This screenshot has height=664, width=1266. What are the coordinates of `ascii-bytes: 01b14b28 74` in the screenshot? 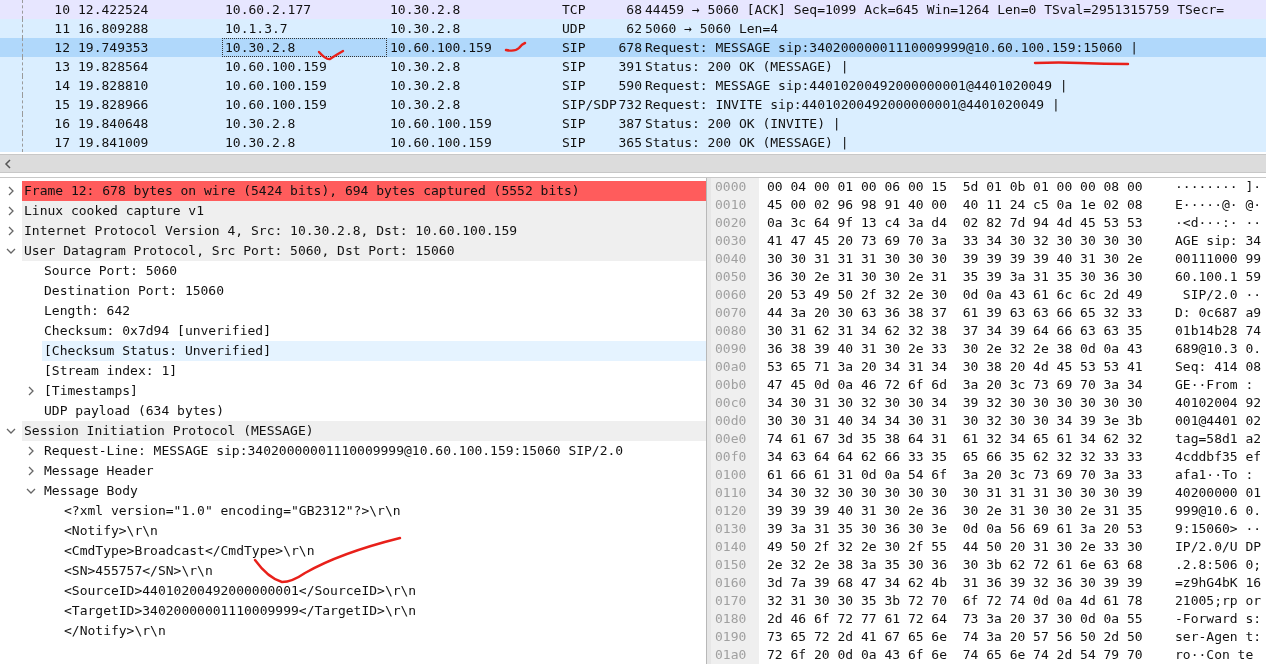 It's located at (1218, 331).